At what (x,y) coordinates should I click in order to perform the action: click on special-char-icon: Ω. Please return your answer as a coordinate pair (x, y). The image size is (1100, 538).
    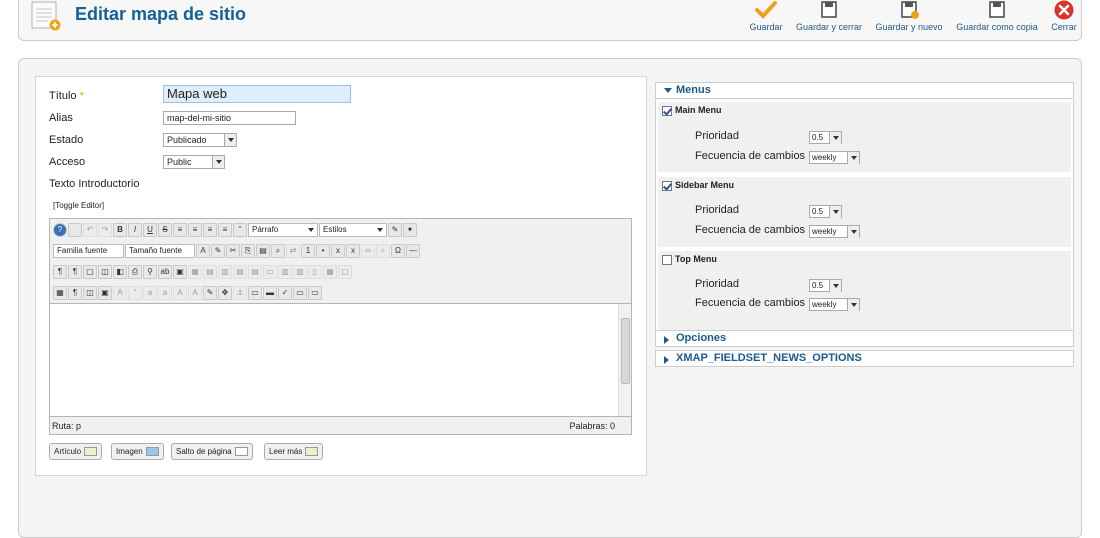
    Looking at the image, I should click on (398, 250).